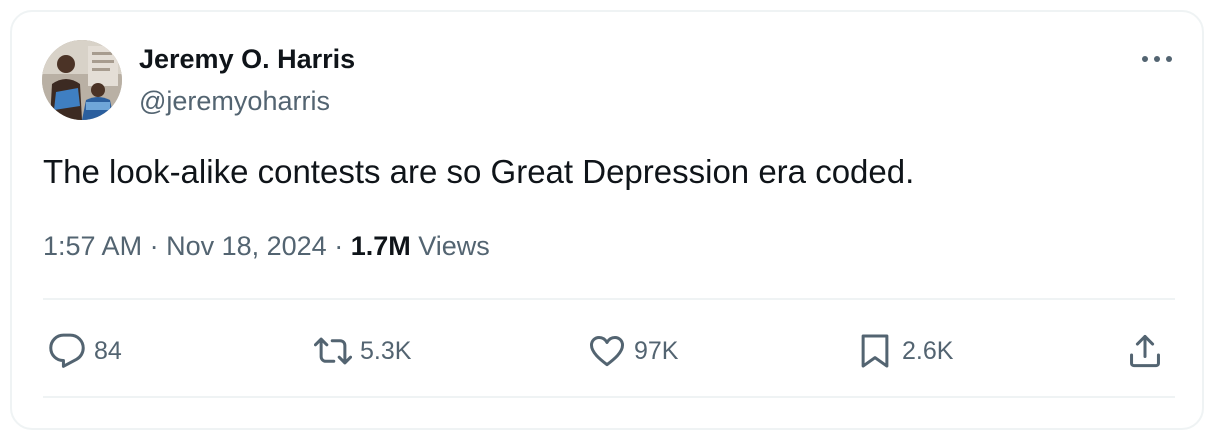 The image size is (1216, 430). What do you see at coordinates (333, 351) in the screenshot?
I see `retweet-icon` at bounding box center [333, 351].